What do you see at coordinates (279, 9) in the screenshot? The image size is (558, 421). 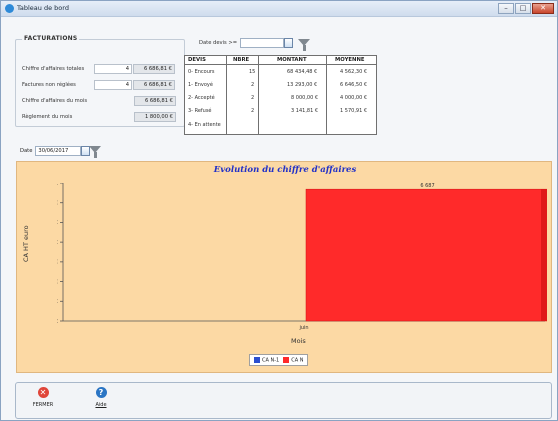 I see `title-bar: Tableau de bord – □ ✕` at bounding box center [279, 9].